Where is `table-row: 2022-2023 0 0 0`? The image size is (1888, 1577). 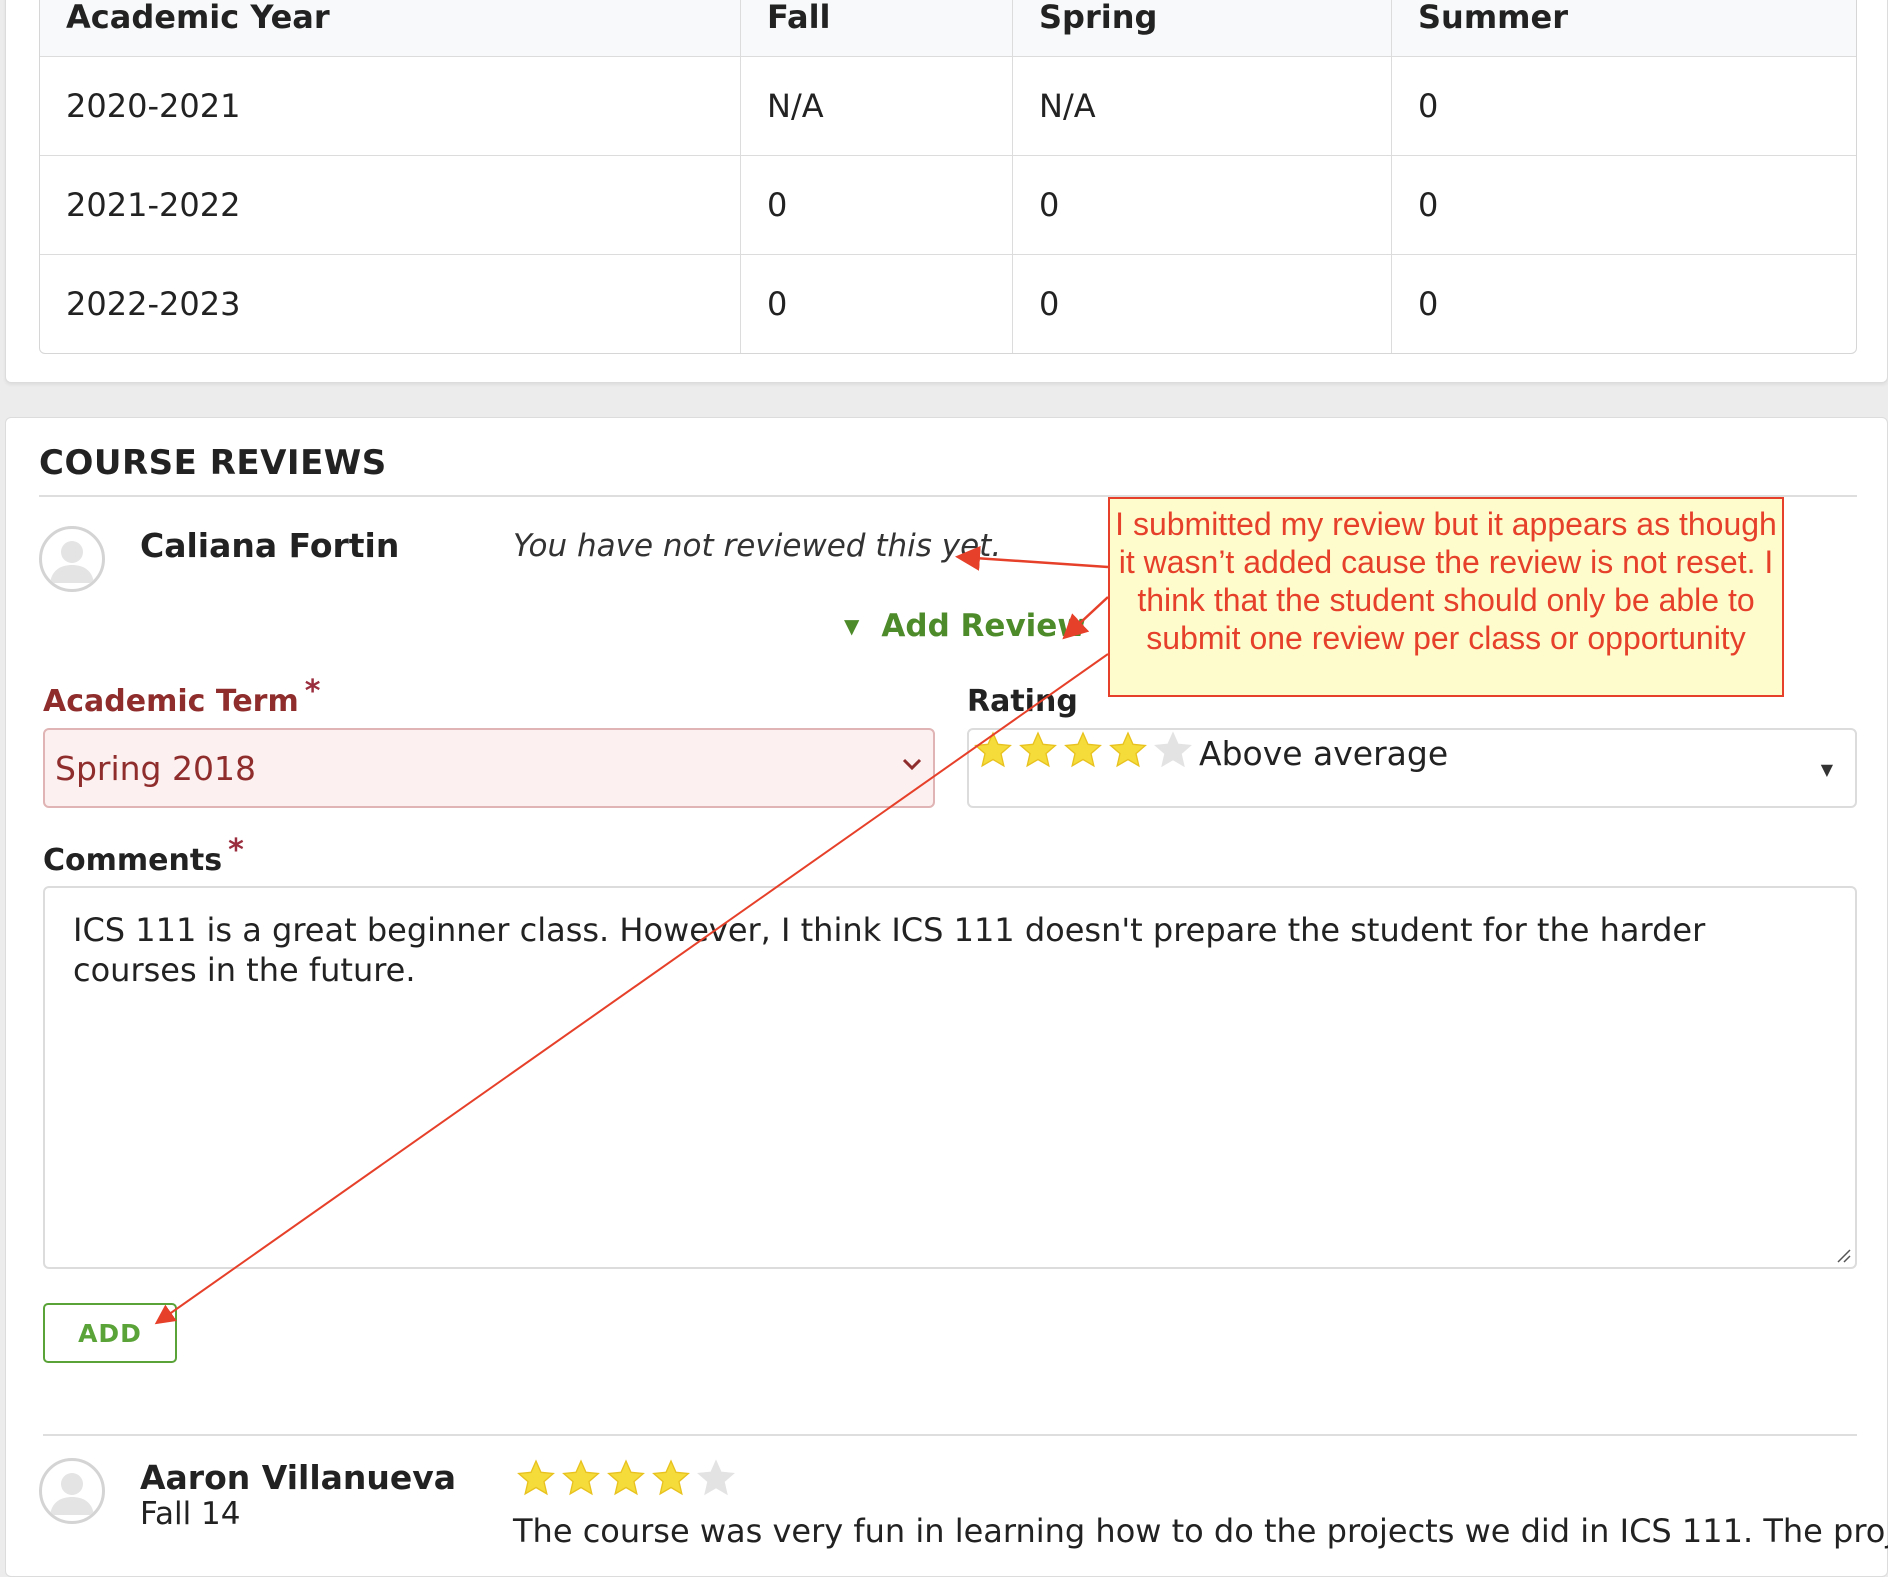 table-row: 2022-2023 0 0 0 is located at coordinates (948, 303).